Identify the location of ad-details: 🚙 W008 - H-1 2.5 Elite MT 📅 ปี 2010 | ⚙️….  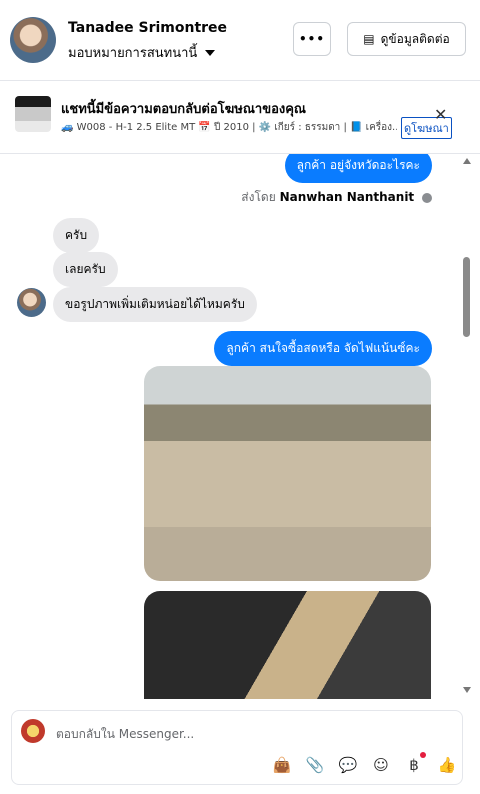
(229, 127).